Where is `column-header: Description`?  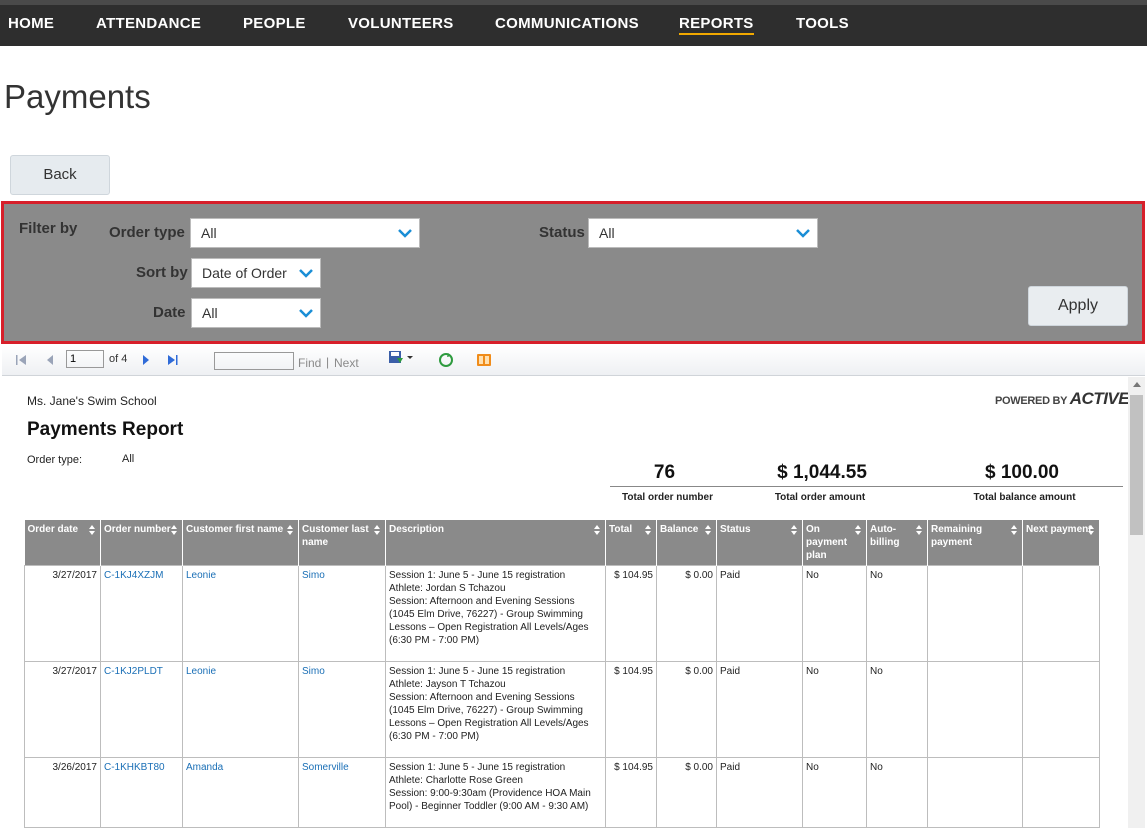
column-header: Description is located at coordinates (495, 543).